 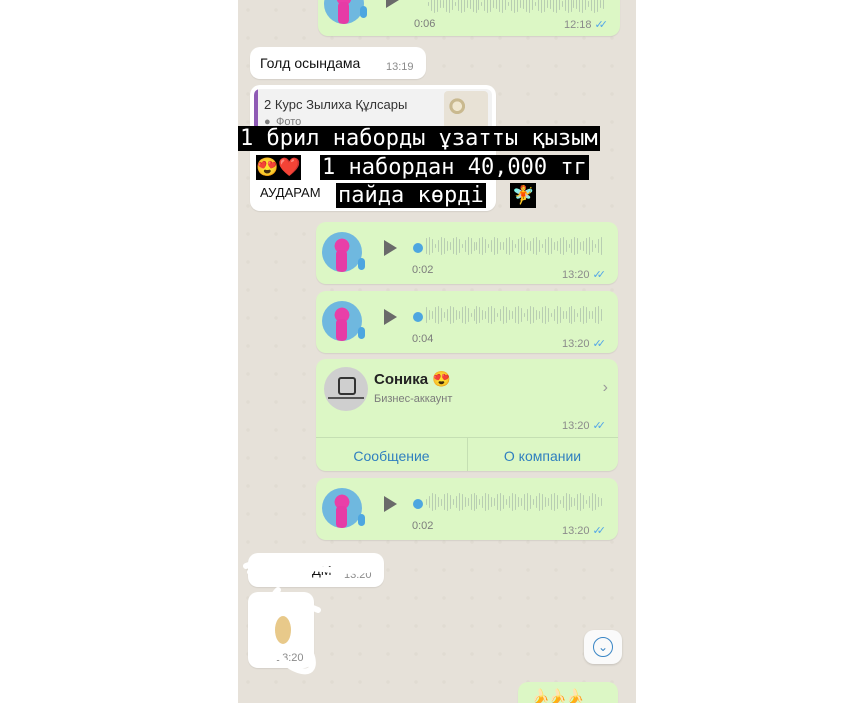 I want to click on about-company-button: О компании, so click(x=542, y=456).